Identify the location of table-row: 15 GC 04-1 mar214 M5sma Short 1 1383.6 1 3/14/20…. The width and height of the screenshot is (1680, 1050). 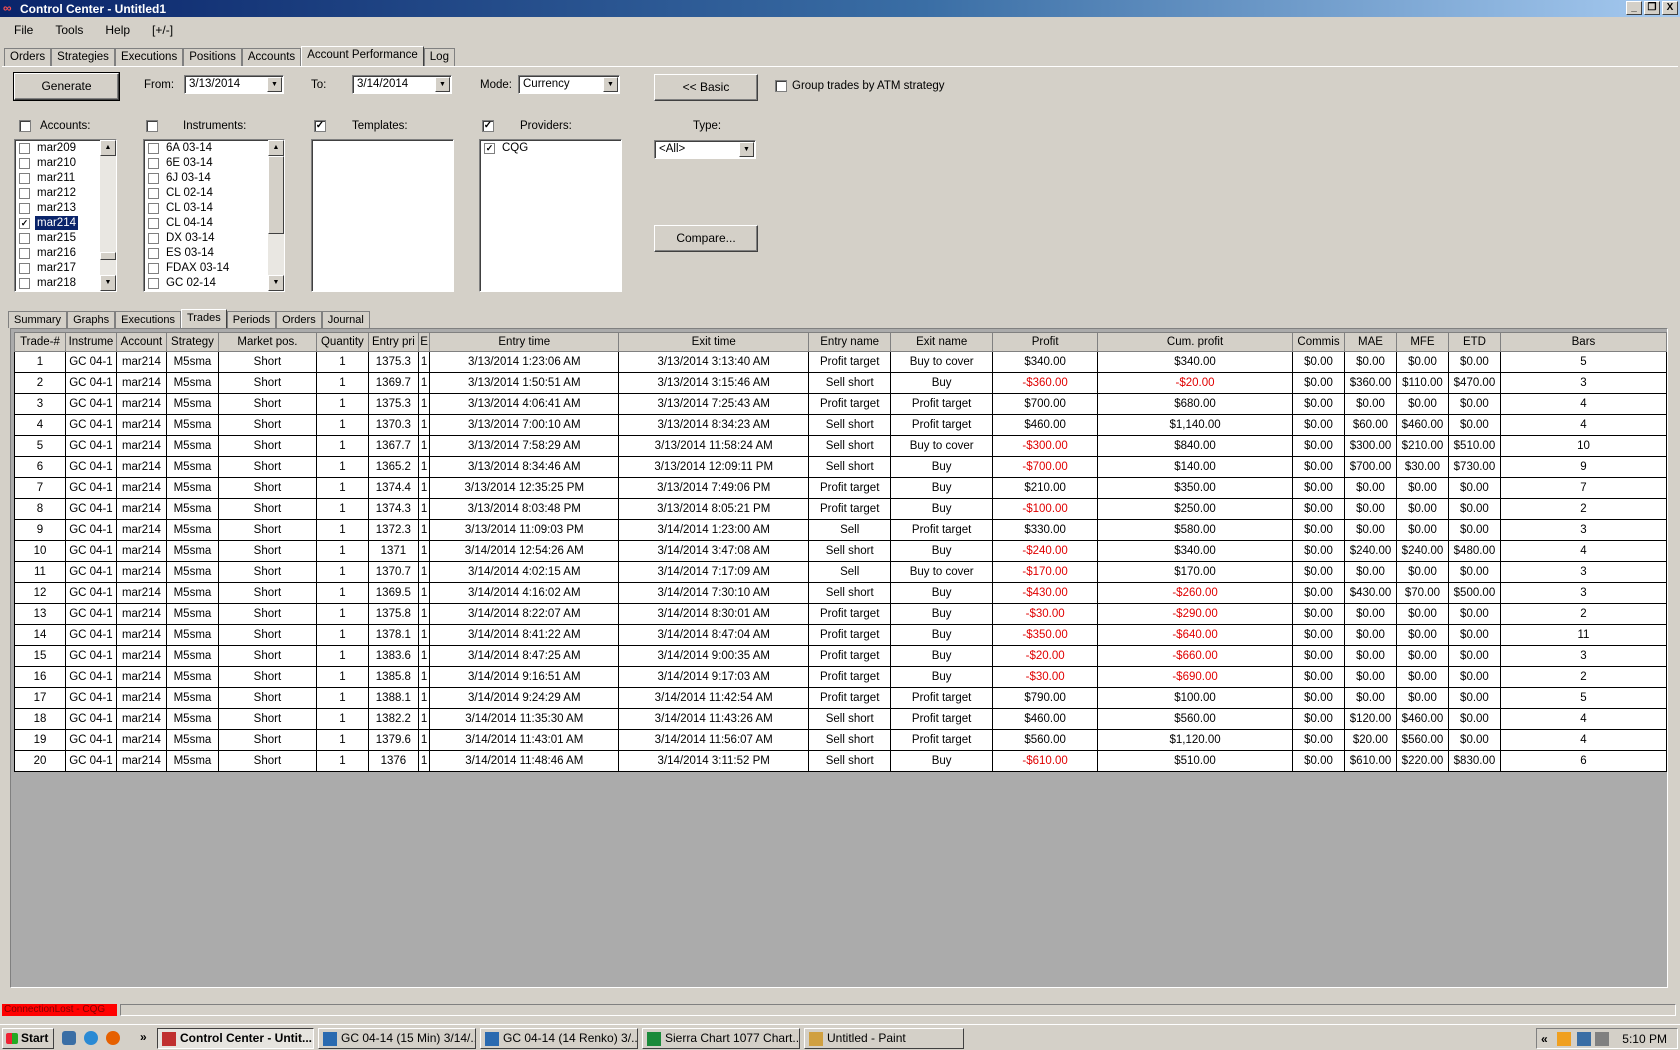
(841, 656).